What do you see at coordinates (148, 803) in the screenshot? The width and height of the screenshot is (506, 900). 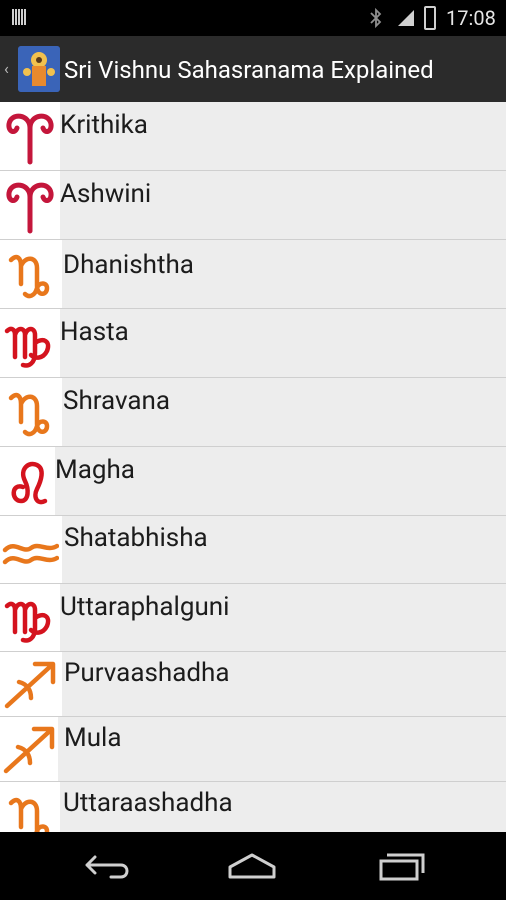 I see `list-item-label: Uttaraashadha` at bounding box center [148, 803].